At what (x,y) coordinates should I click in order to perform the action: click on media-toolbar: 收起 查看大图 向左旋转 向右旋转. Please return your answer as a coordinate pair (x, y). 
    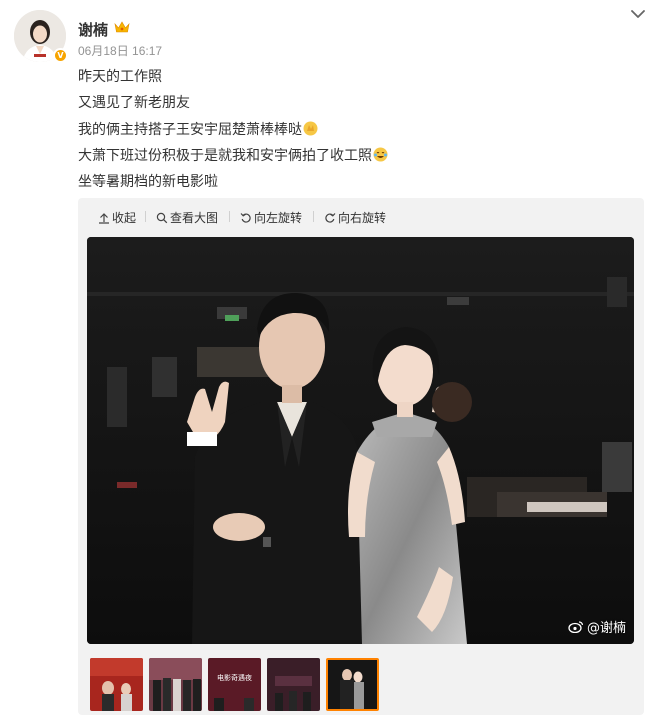
    Looking at the image, I should click on (361, 217).